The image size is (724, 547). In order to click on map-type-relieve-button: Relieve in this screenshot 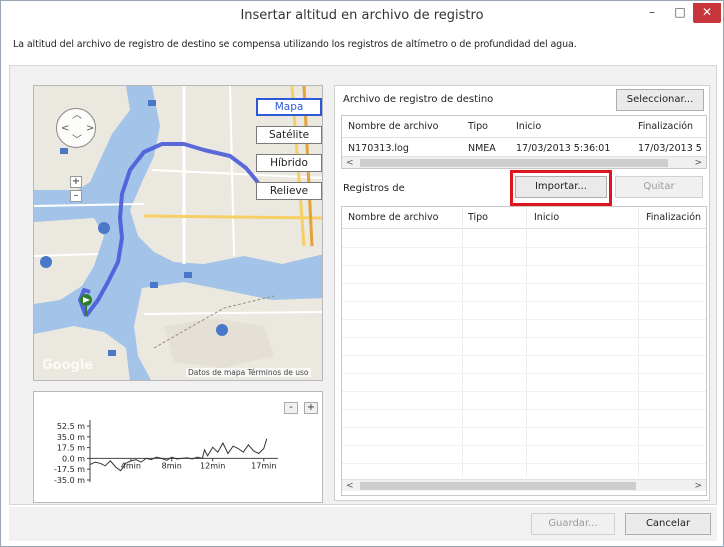, I will do `click(289, 191)`.